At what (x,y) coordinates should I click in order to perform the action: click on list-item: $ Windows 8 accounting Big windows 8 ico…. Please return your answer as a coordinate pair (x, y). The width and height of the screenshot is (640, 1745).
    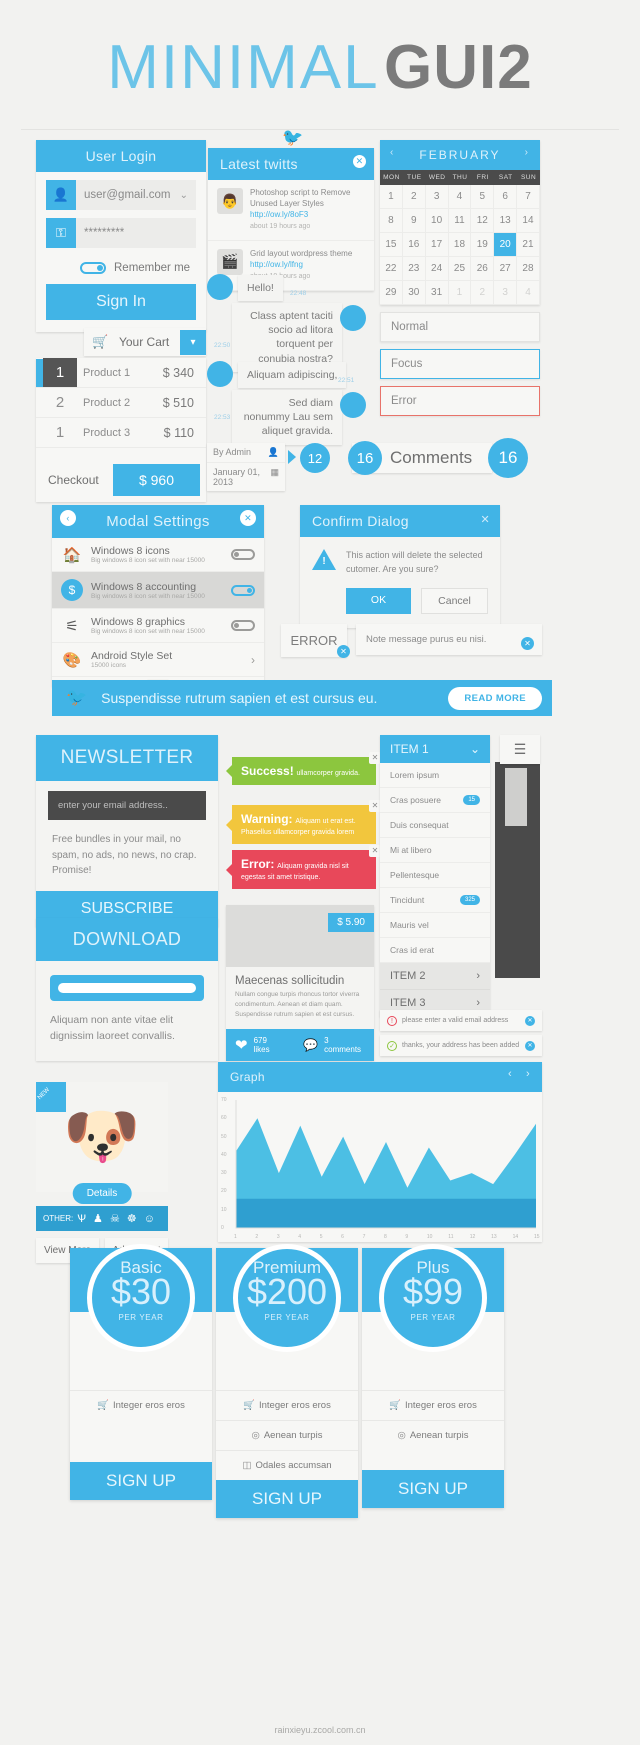
    Looking at the image, I should click on (158, 590).